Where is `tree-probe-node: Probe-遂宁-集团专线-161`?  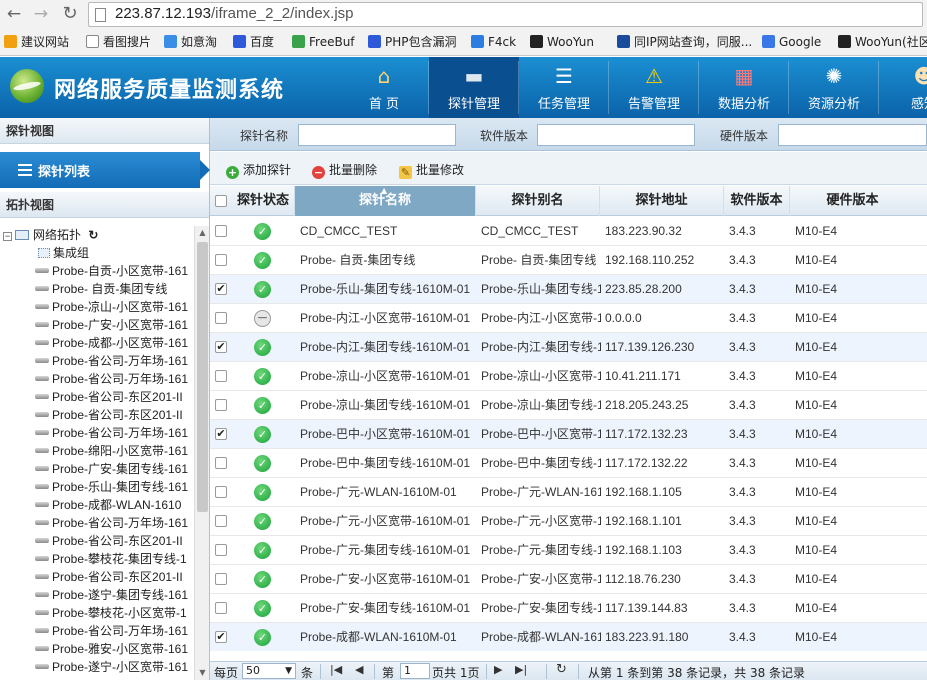 tree-probe-node: Probe-遂宁-集团专线-161 is located at coordinates (111, 595).